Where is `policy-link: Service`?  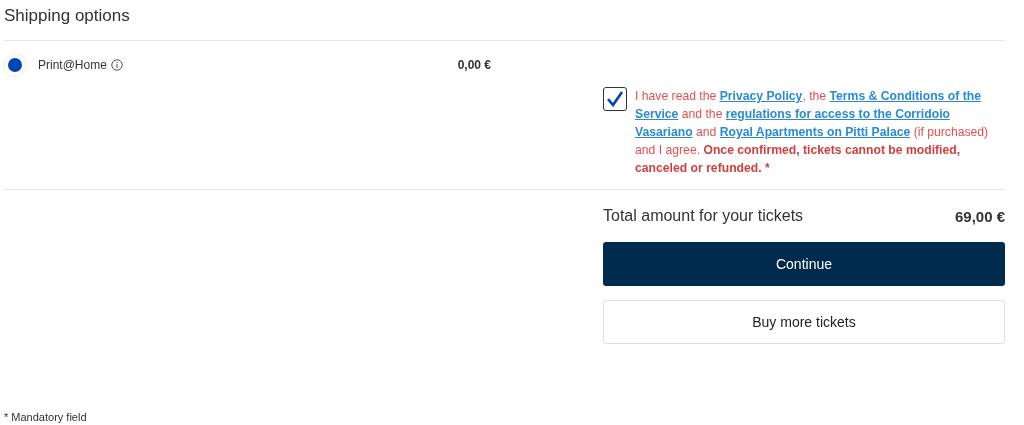
policy-link: Service is located at coordinates (657, 114).